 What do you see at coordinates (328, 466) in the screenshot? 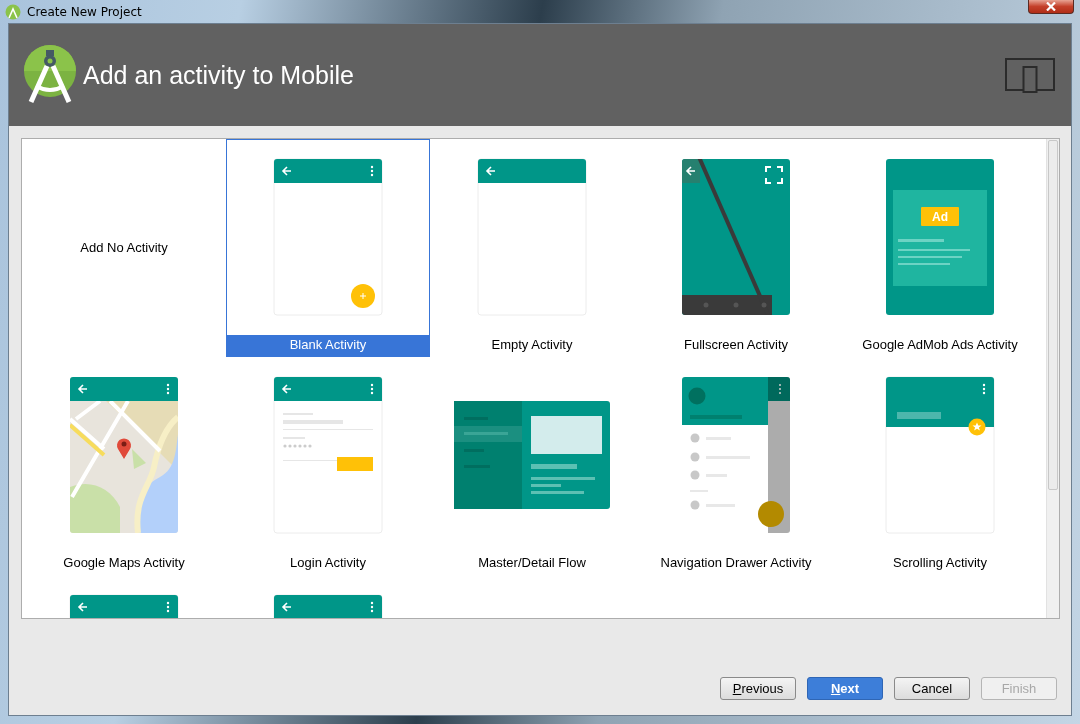
I see `template-option: Login Activity` at bounding box center [328, 466].